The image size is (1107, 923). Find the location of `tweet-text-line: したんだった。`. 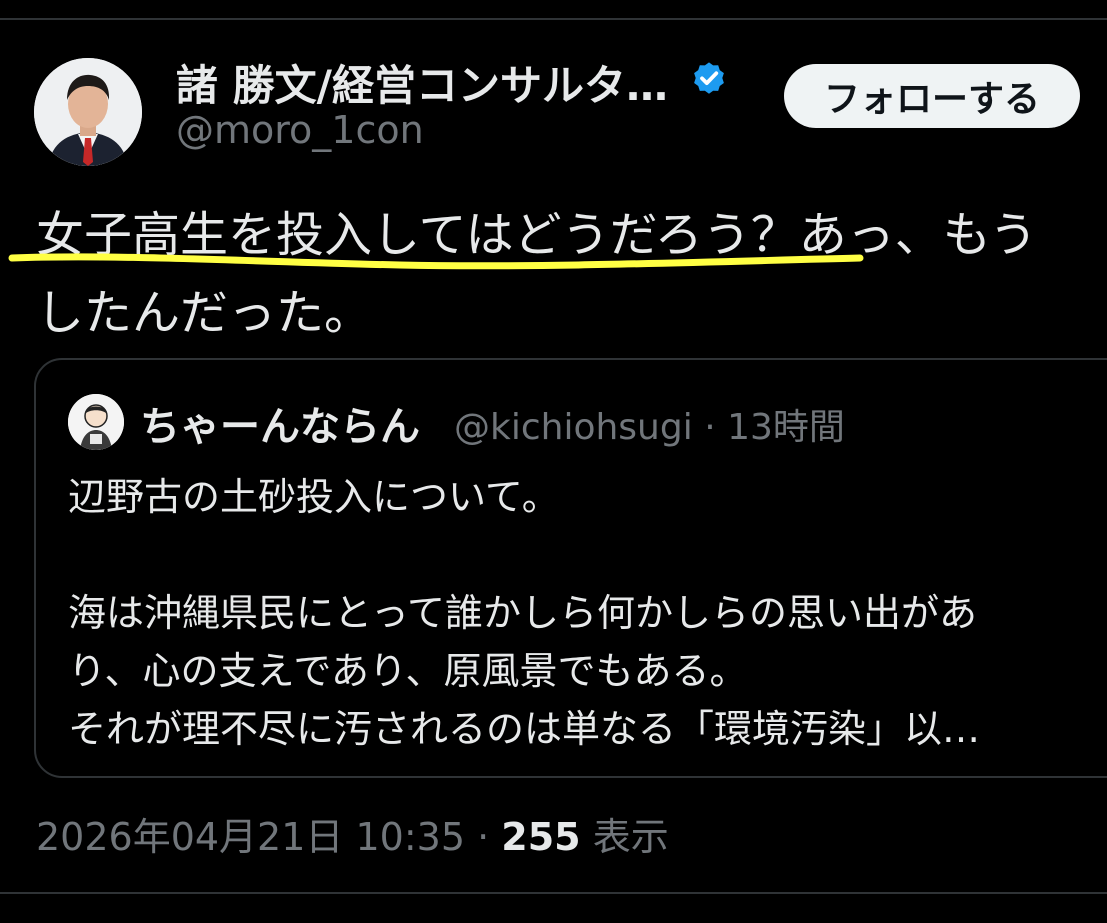

tweet-text-line: したんだった。 is located at coordinates (204, 313).